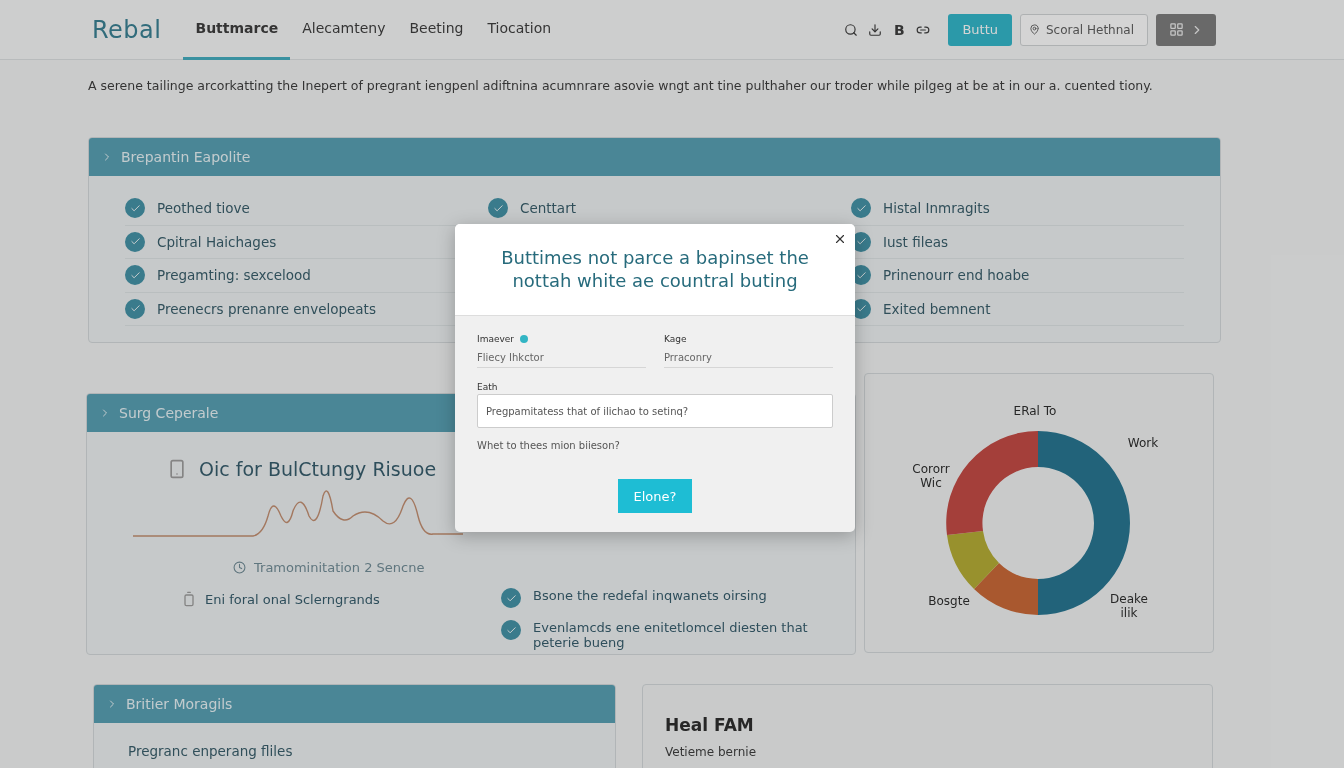 This screenshot has width=1344, height=768. Describe the element at coordinates (179, 704) in the screenshot. I see `panel-title: Britier Moragils` at that location.